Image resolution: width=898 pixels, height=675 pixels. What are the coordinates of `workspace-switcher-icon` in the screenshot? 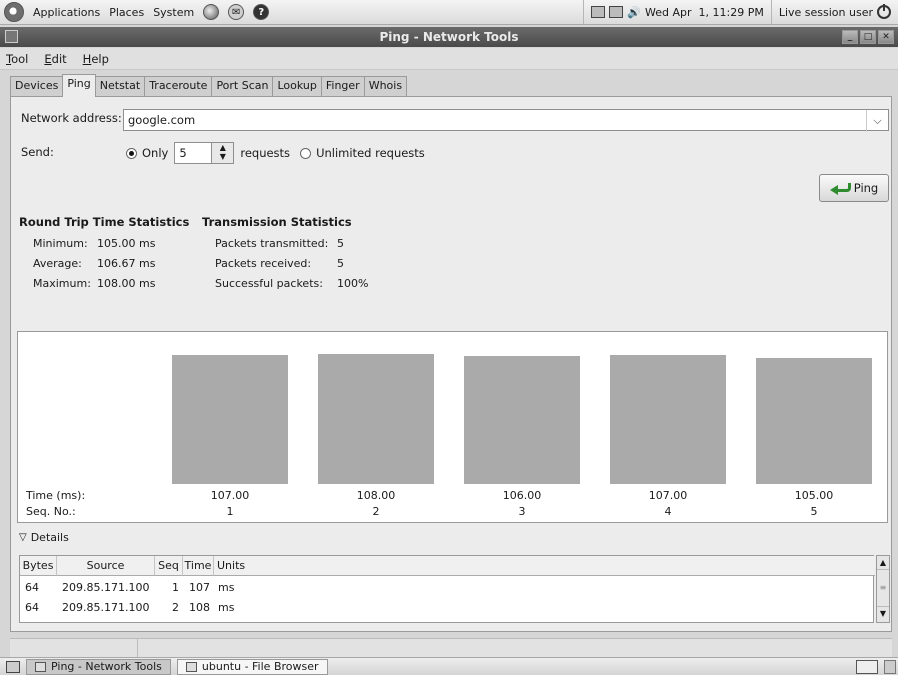 It's located at (867, 666).